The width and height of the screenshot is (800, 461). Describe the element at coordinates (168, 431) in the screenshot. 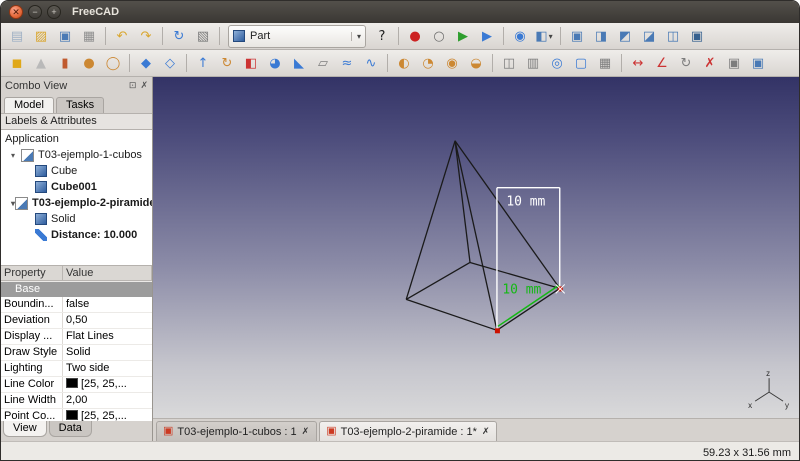

I see `freecad-file-icon` at that location.